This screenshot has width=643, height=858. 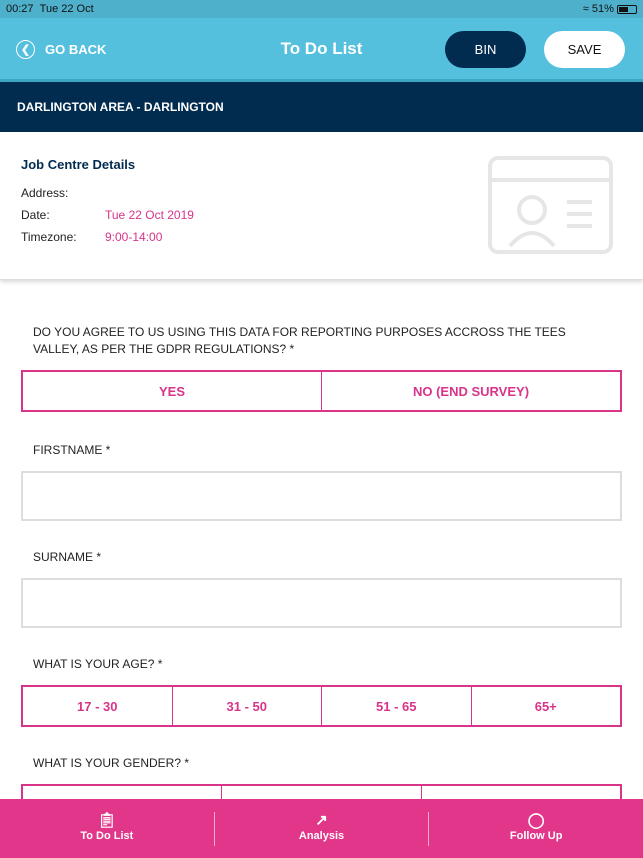 I want to click on tab-label: Follow Up, so click(x=536, y=835).